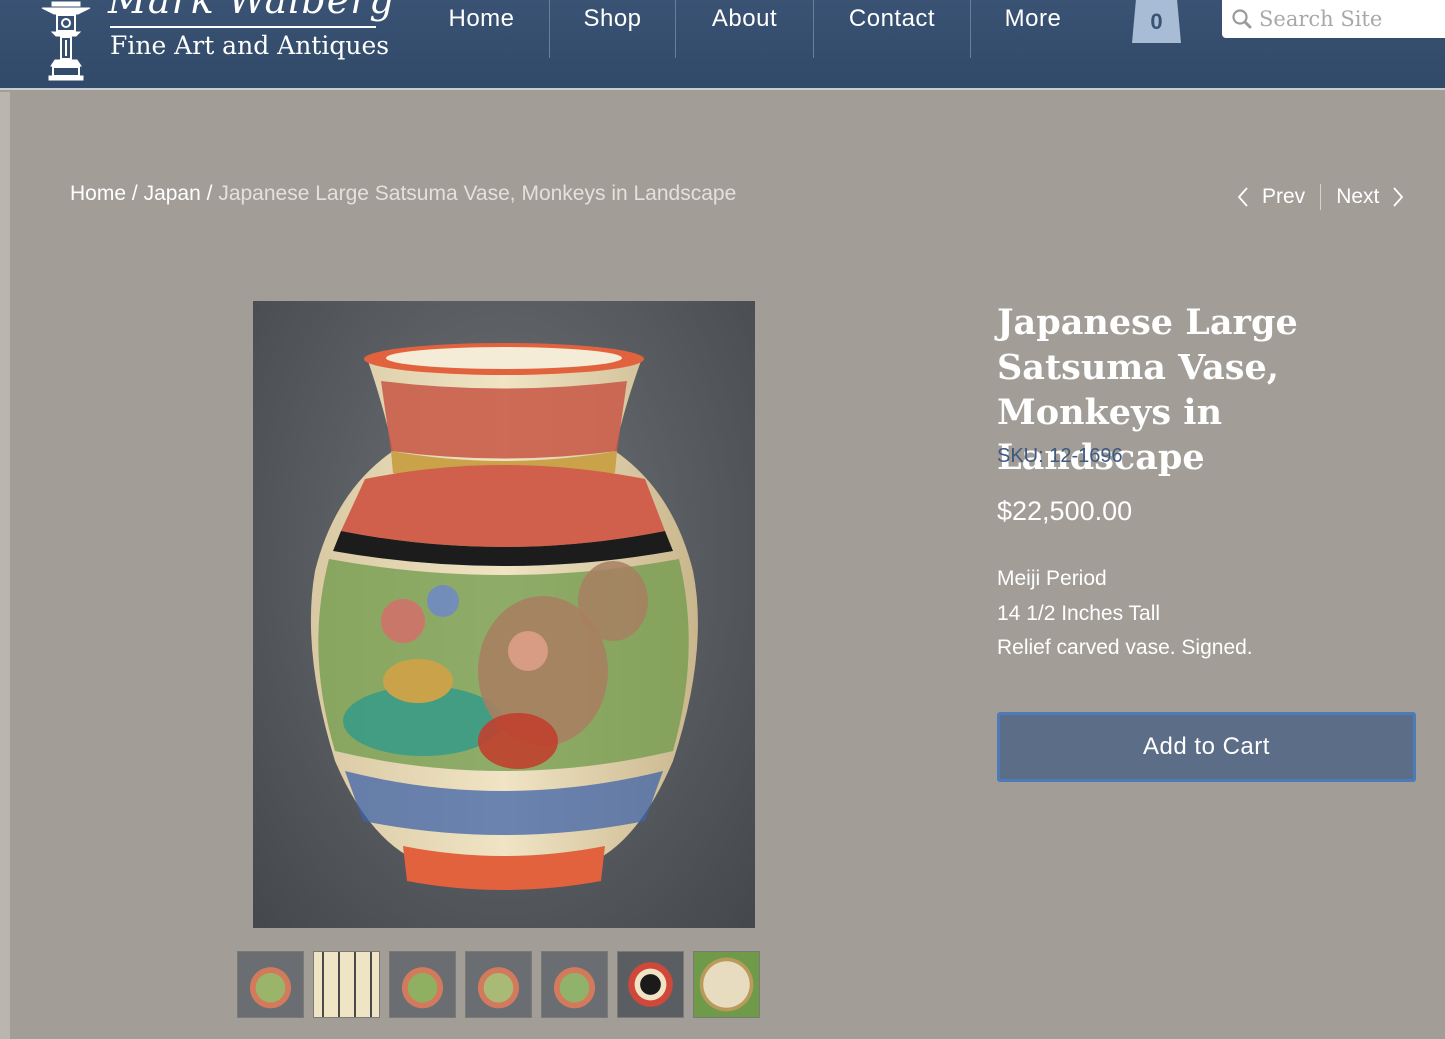  I want to click on prev-label: Prev, so click(1284, 196).